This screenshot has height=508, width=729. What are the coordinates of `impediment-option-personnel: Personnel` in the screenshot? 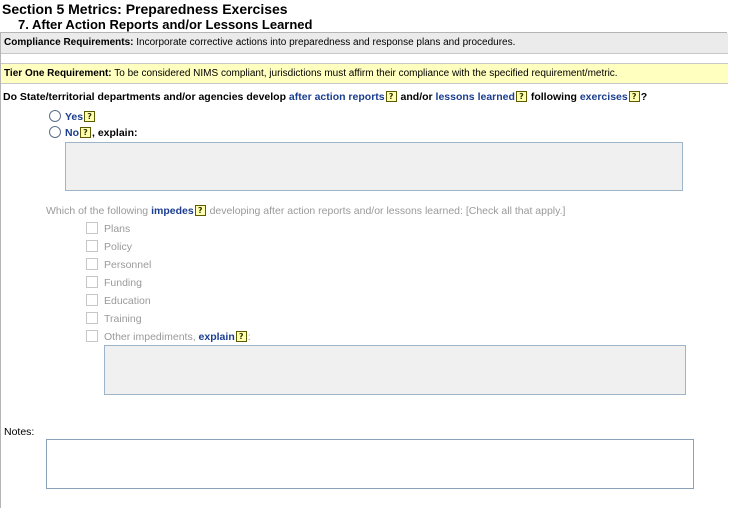 It's located at (118, 264).